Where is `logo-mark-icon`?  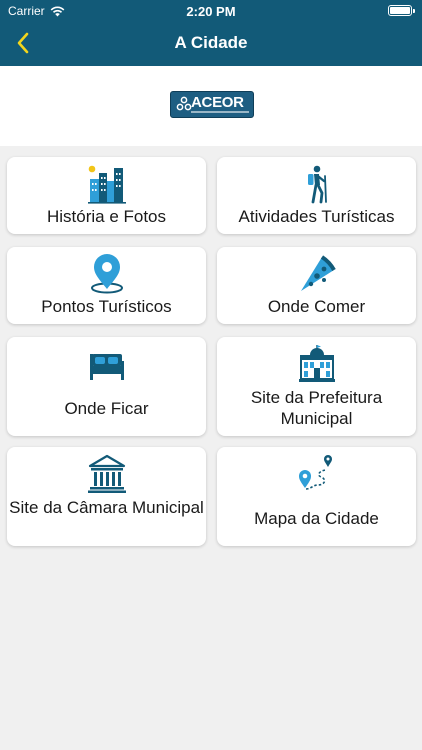
logo-mark-icon is located at coordinates (184, 103).